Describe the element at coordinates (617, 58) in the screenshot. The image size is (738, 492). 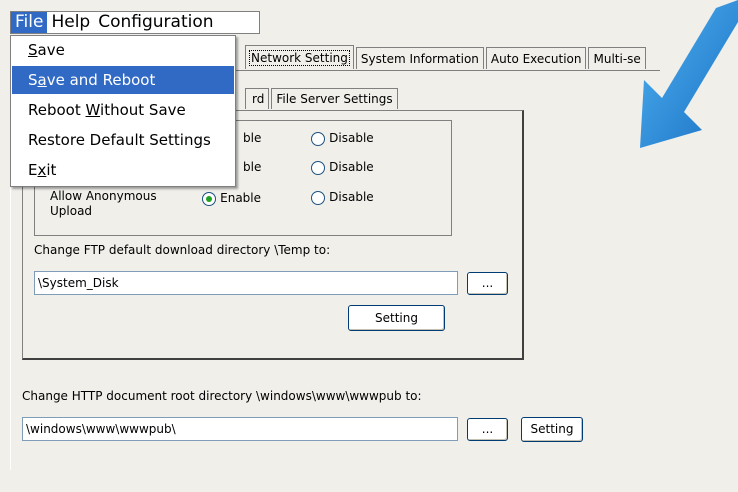
I see `tab-multi-serial: Multi-se` at that location.